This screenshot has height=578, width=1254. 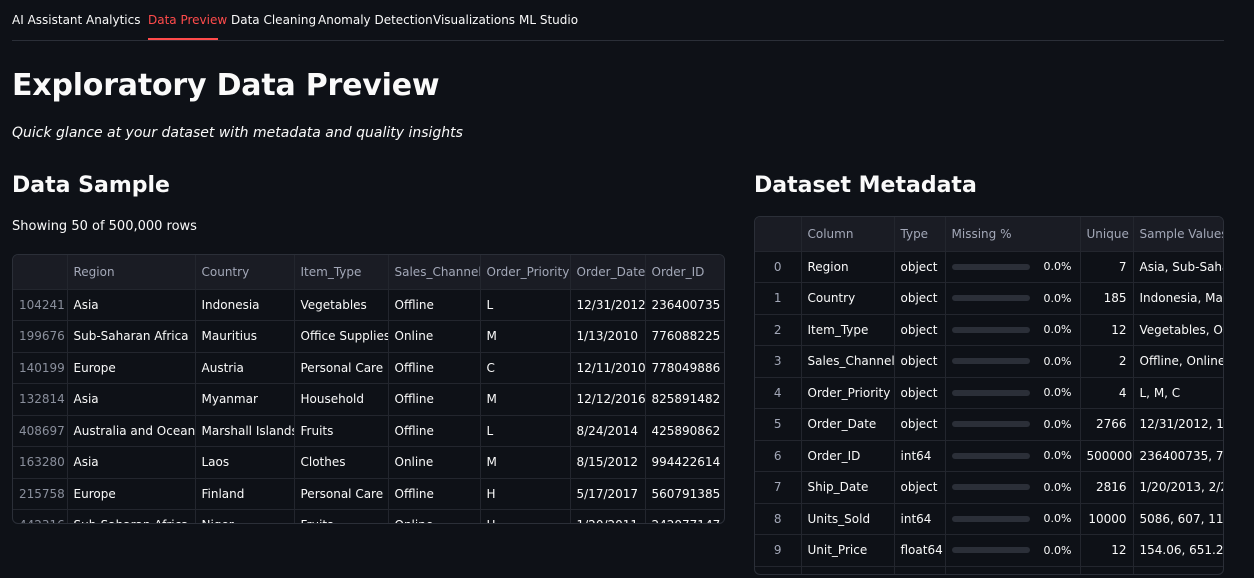 I want to click on table-row: 2Item_Typeobject 0.0% 12Vegetables, Offi, so click(x=989, y=330).